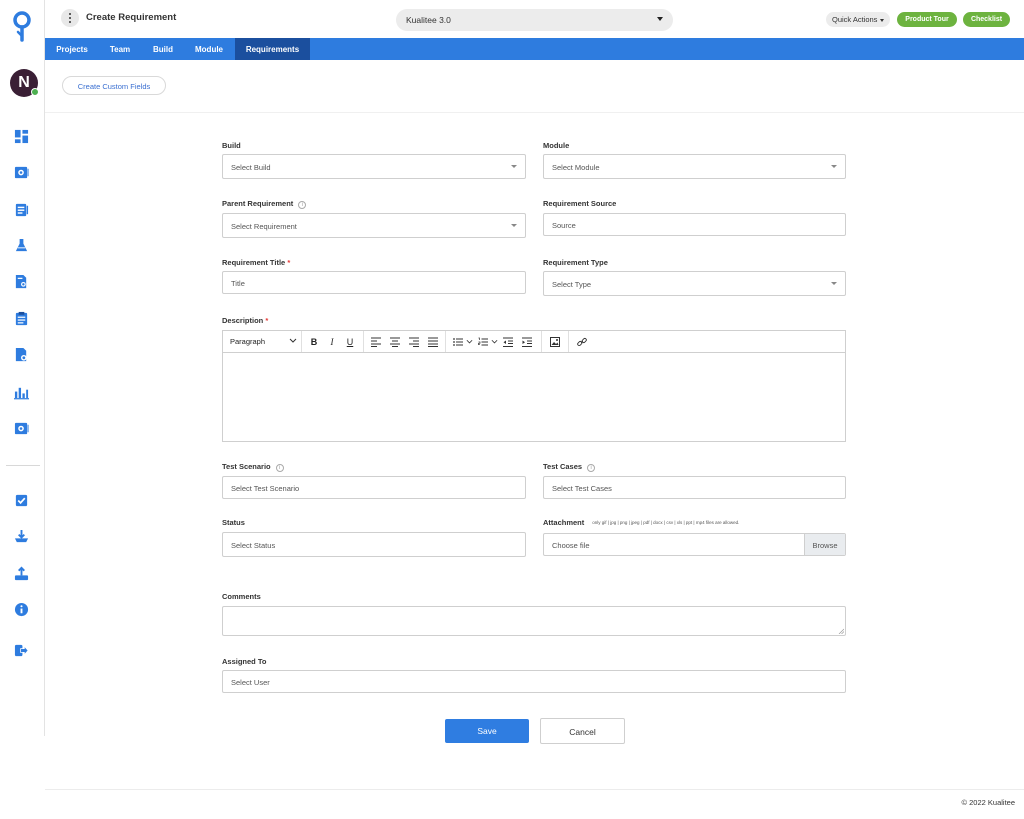 This screenshot has height=819, width=1024. Describe the element at coordinates (855, 19) in the screenshot. I see `quick-actions-label: Quick Actions` at that location.